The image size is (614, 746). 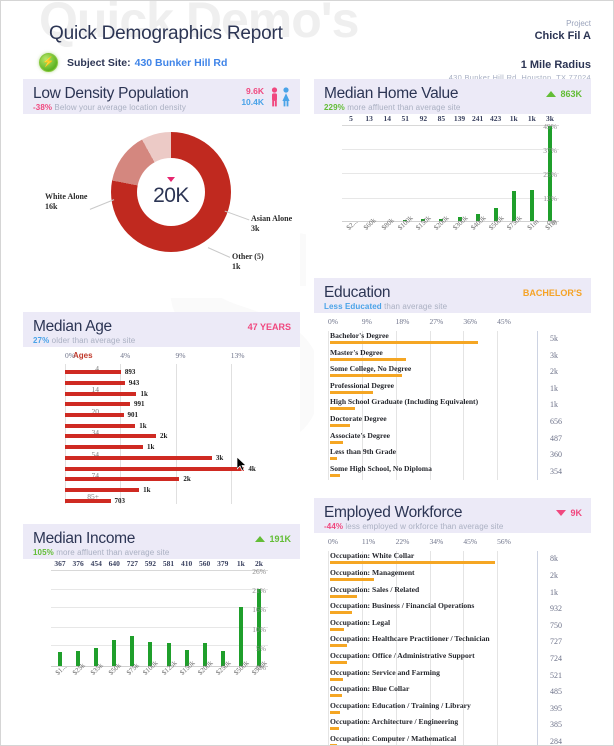 What do you see at coordinates (429, 692) in the screenshot?
I see `bar-row: Occupation: Blue Collar` at bounding box center [429, 692].